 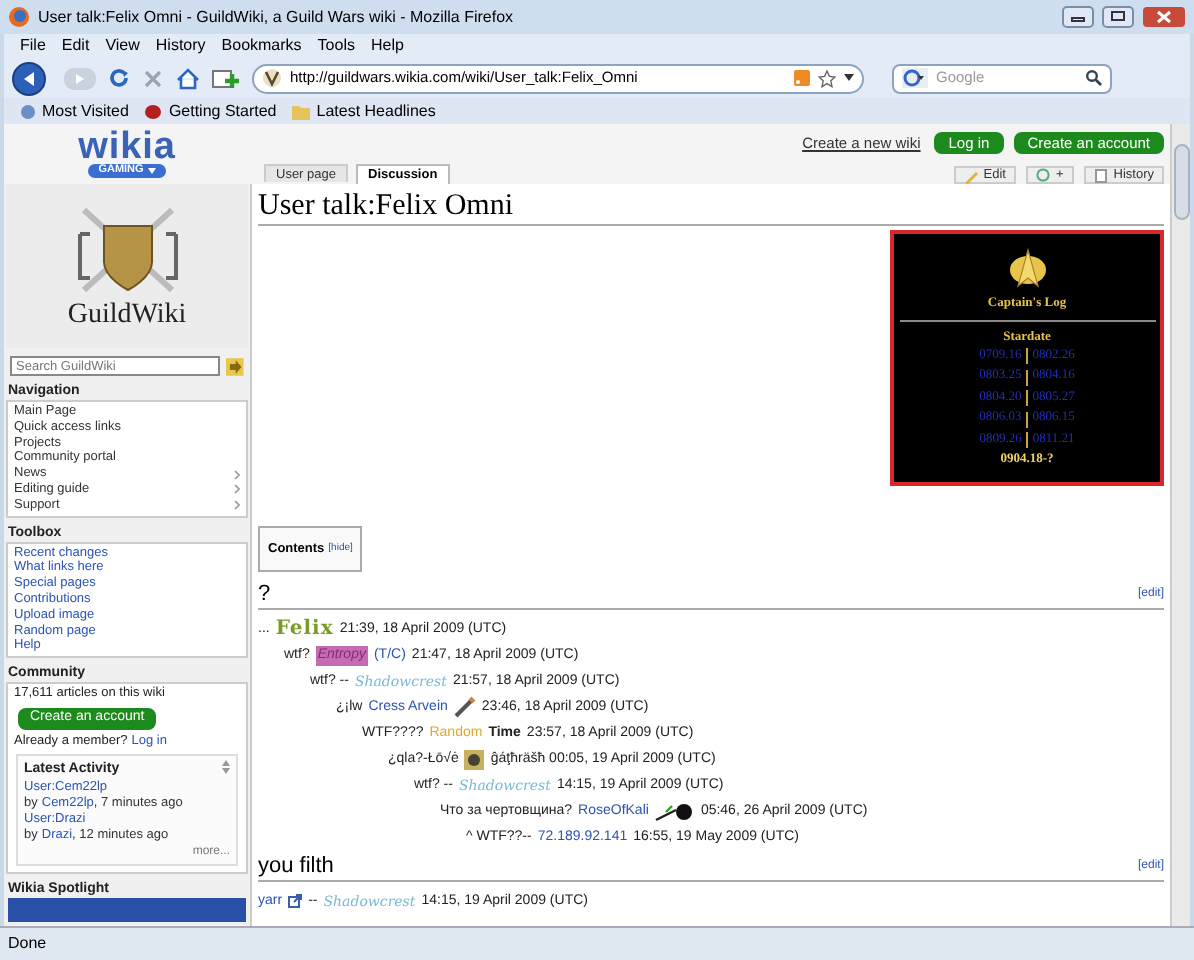 I want to click on scrollbar-thumb, so click(x=1181, y=182).